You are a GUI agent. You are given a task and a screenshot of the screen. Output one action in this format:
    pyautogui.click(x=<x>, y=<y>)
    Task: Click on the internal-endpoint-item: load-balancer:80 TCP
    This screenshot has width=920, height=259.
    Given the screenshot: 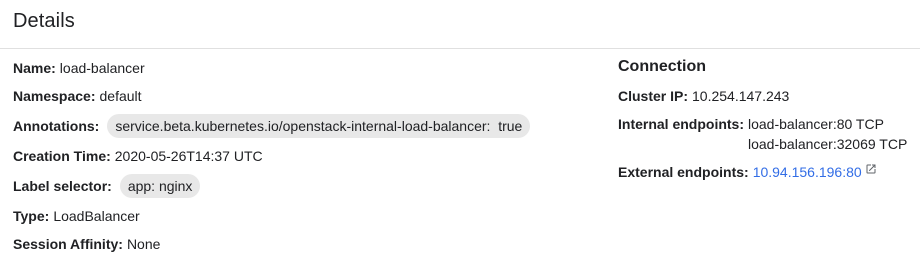 What is the action you would take?
    pyautogui.click(x=816, y=124)
    